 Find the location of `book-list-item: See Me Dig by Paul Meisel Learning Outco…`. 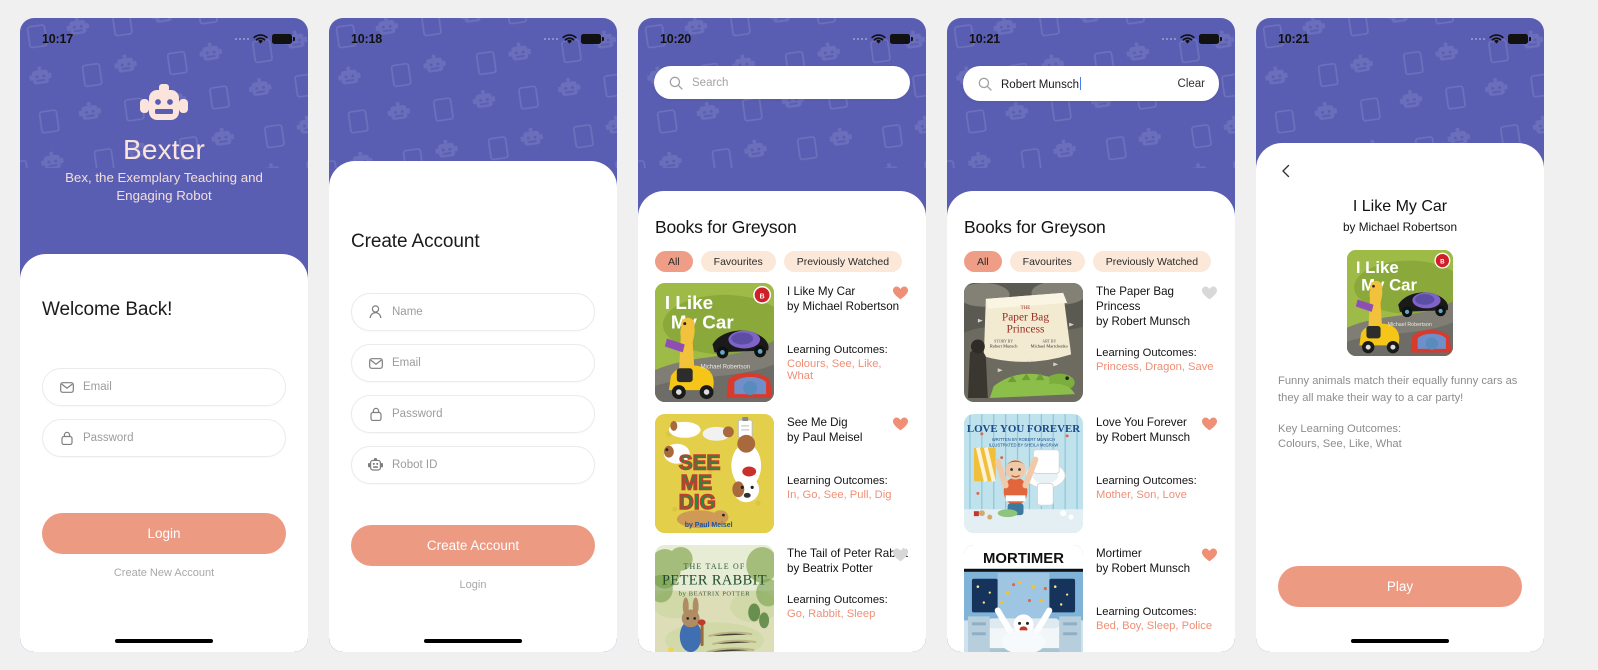

book-list-item: See Me Dig by Paul Meisel Learning Outco… is located at coordinates (782, 473).